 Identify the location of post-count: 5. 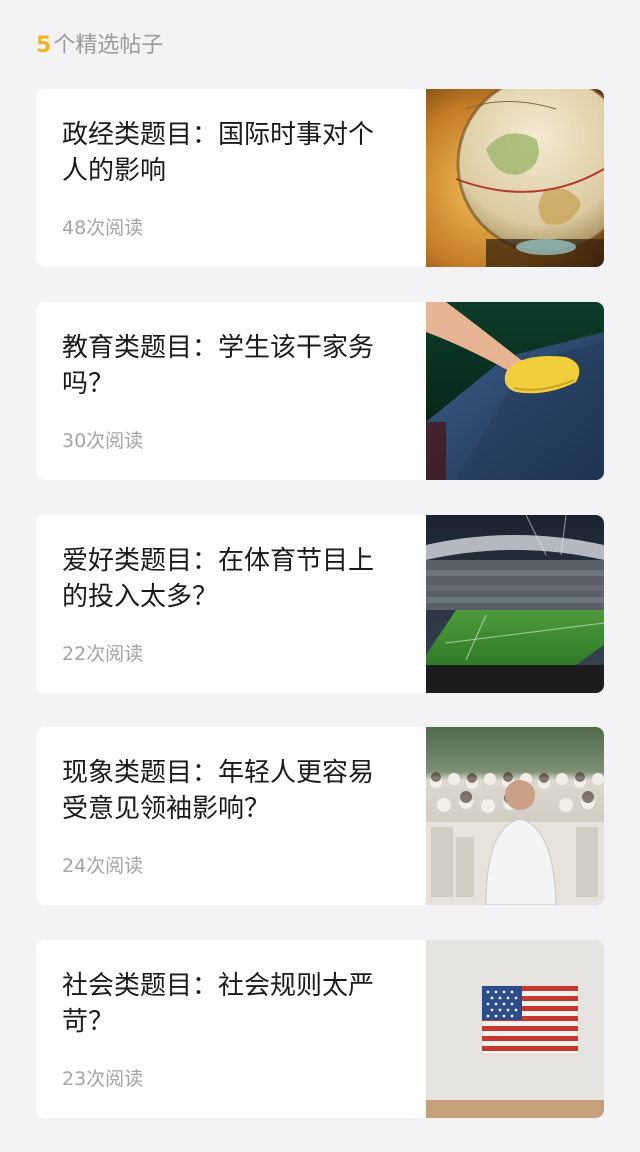
(44, 45).